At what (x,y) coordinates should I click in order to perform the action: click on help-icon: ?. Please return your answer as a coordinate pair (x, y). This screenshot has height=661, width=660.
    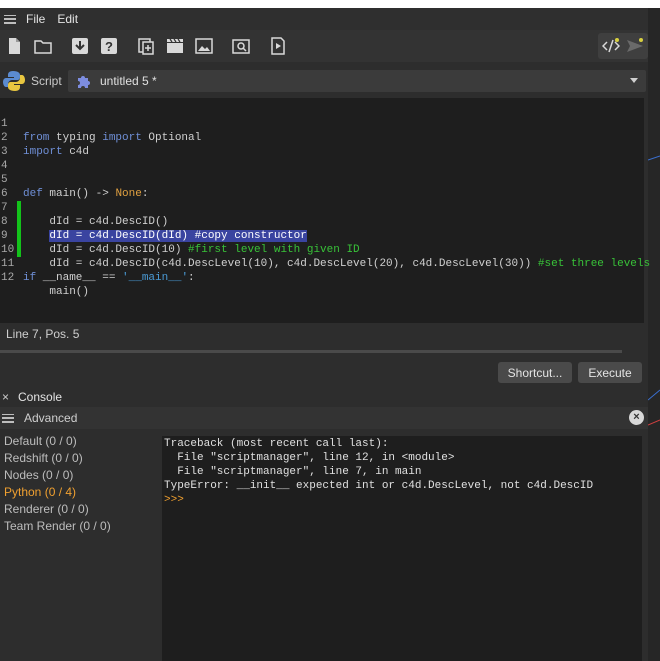
    Looking at the image, I should click on (109, 46).